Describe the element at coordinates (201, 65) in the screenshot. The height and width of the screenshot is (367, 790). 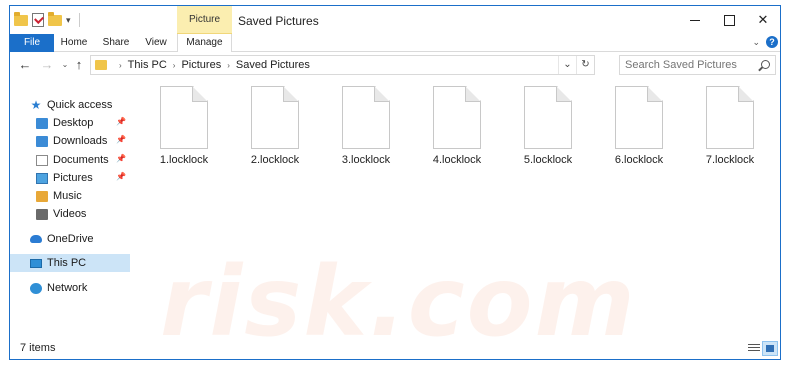
I see `breadcrumb-pictures: Pictures` at that location.